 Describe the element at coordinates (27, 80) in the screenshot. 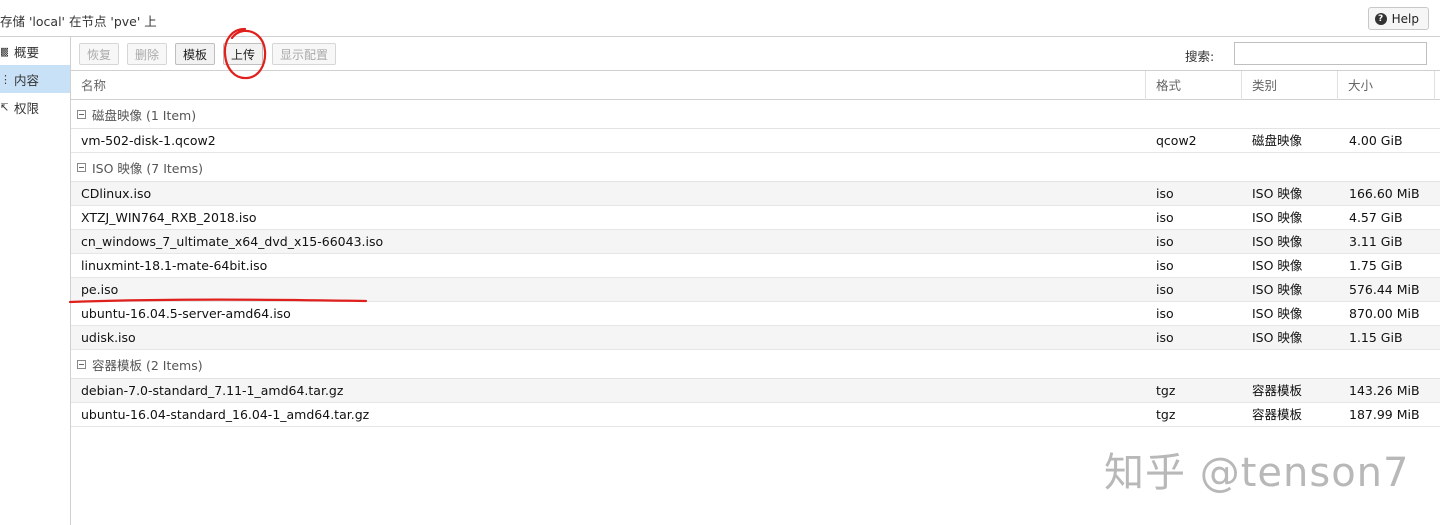

I see `sidebar-item-label: 内容` at that location.